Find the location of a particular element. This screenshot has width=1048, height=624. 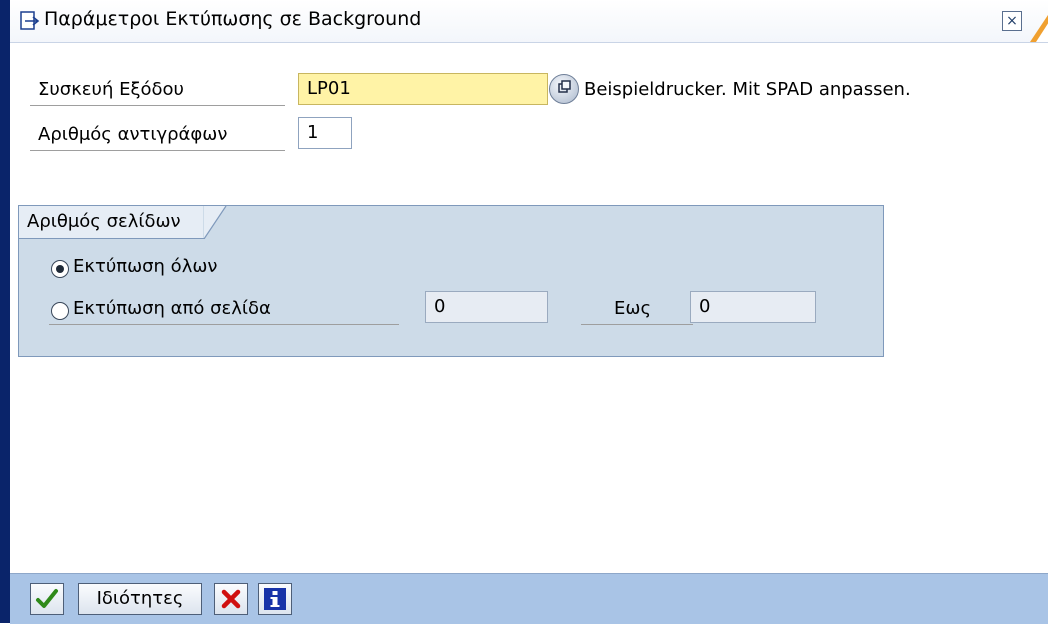

cancel-button is located at coordinates (231, 599).